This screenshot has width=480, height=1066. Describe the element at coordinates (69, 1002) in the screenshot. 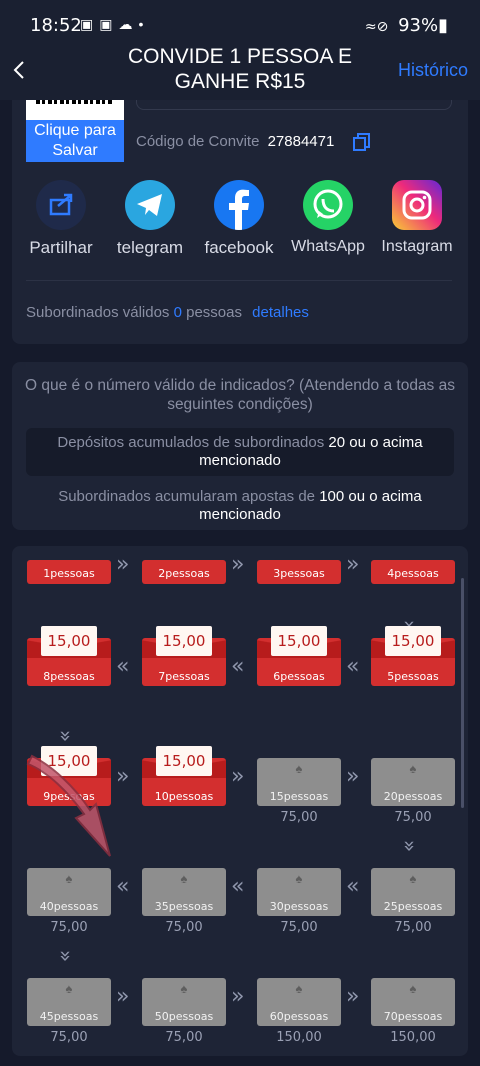

I see `reward-envelope-locked: ♠ 45pessoas` at that location.